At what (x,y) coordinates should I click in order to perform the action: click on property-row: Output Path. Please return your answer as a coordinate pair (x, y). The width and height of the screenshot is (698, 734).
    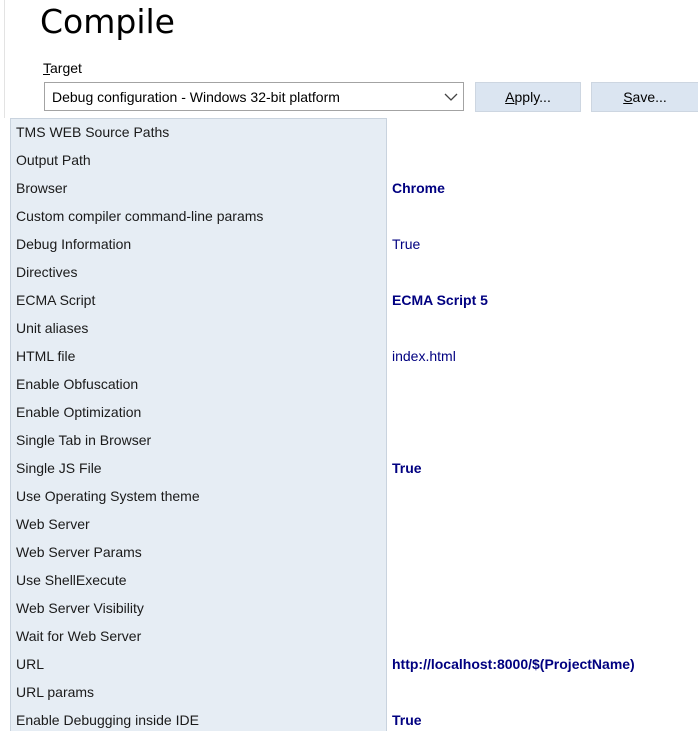
    Looking at the image, I should click on (354, 160).